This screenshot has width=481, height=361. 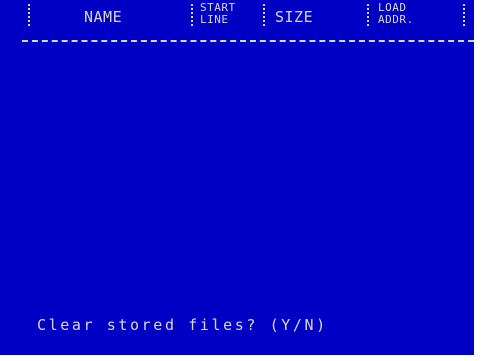 What do you see at coordinates (294, 17) in the screenshot?
I see `column-header-size: SIZE` at bounding box center [294, 17].